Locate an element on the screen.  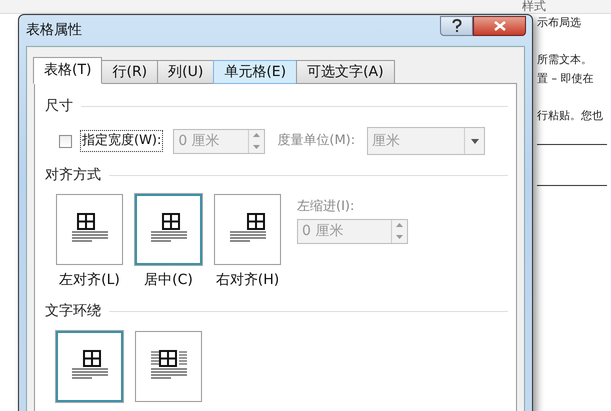
tab: 列(U) is located at coordinates (185, 72).